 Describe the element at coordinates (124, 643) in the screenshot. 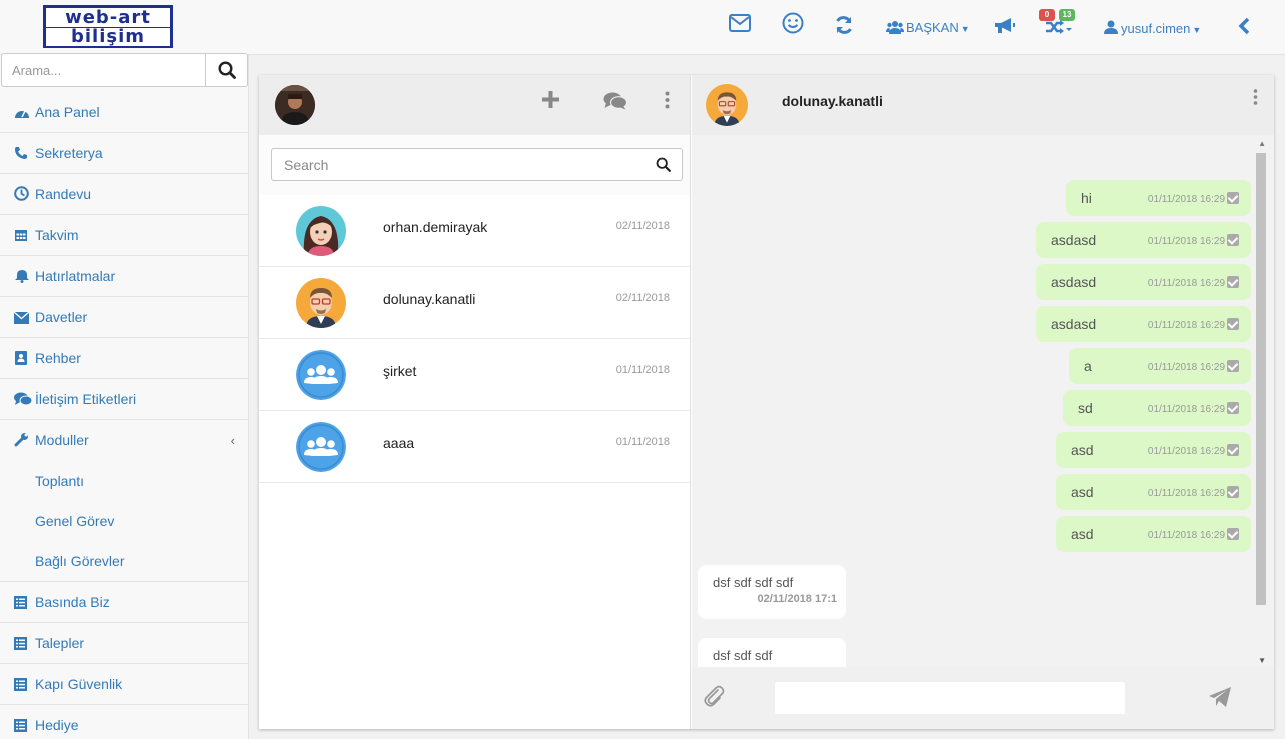

I see `sidebar-item-talepler: Talepler` at that location.